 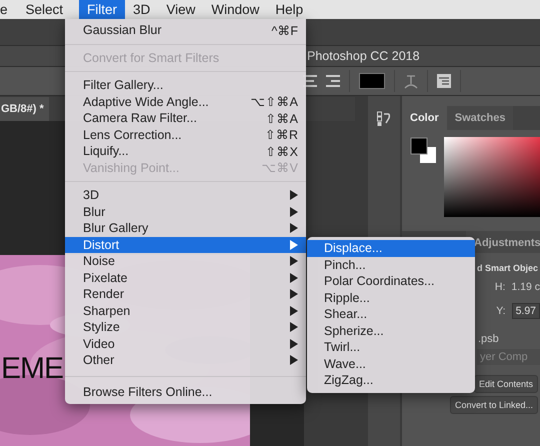 I want to click on menu-title: Window, so click(x=235, y=9).